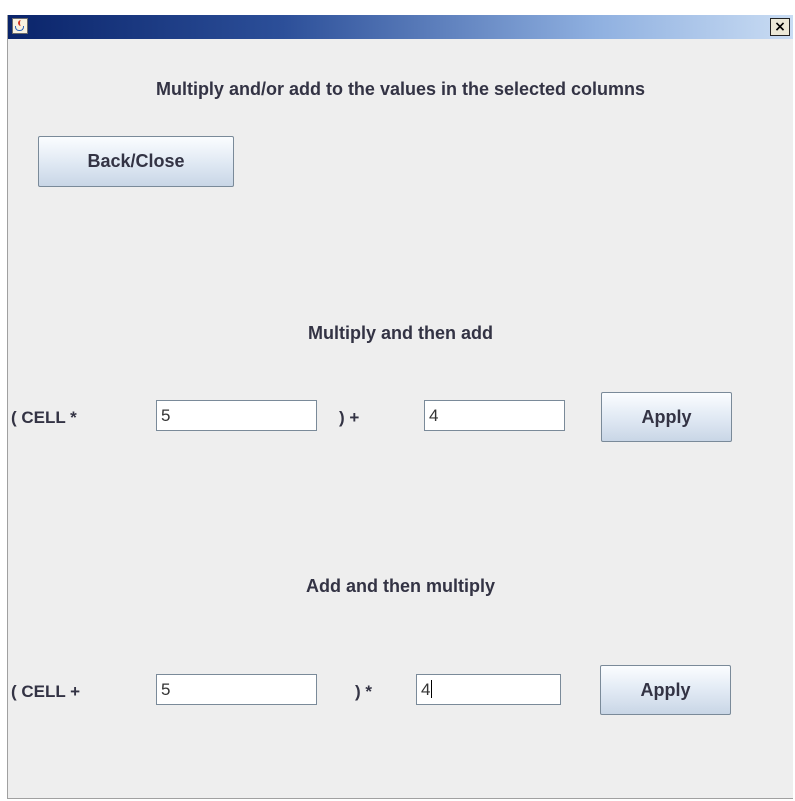  What do you see at coordinates (400, 586) in the screenshot?
I see `add-then-multiply-title: Add and then multiply` at bounding box center [400, 586].